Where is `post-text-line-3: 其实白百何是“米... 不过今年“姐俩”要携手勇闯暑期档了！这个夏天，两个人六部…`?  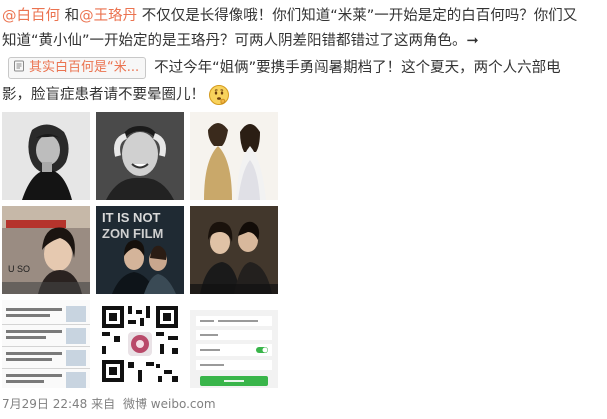
post-text-line-3: 其实白百何是“米... 不过今年“姐俩”要携手勇闯暑期档了！这个夏天，两个人六部… is located at coordinates (302, 68).